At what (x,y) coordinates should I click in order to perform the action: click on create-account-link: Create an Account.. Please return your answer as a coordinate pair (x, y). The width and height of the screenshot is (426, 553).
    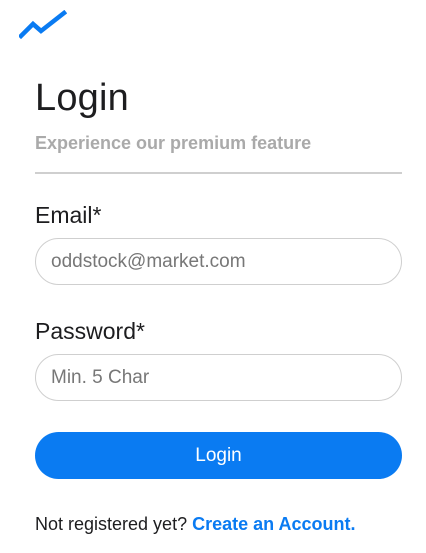
    Looking at the image, I should click on (273, 524).